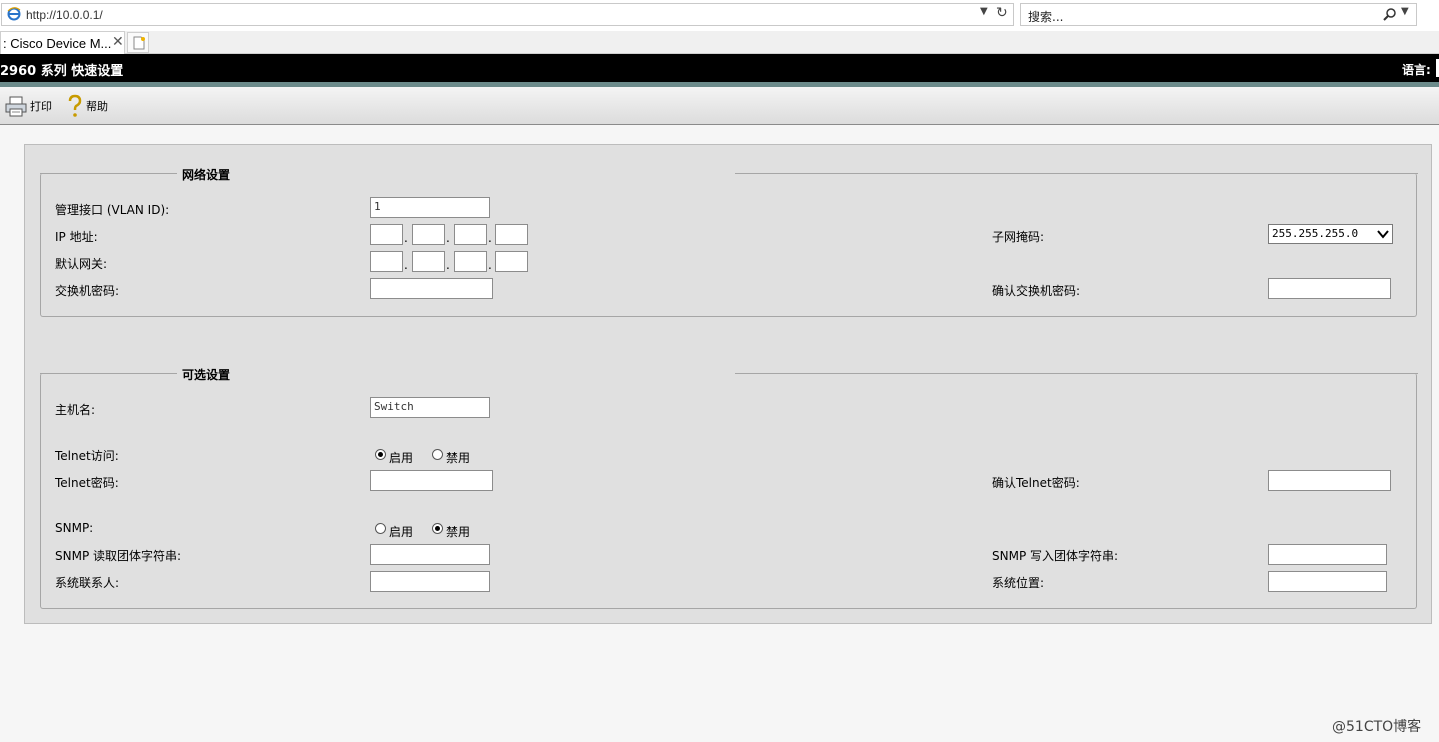  Describe the element at coordinates (97, 106) in the screenshot. I see `help-label: 帮助` at that location.